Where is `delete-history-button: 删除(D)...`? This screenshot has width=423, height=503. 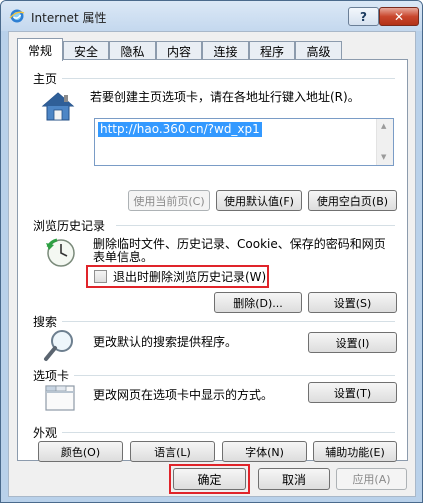 delete-history-button: 删除(D)... is located at coordinates (258, 302).